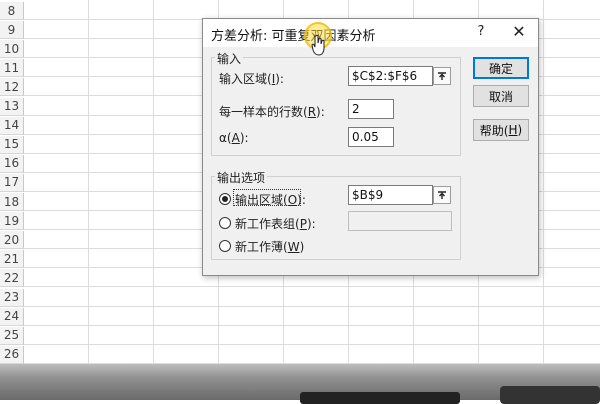 This screenshot has height=404, width=600. Describe the element at coordinates (12, 297) in the screenshot. I see `row-header: 23` at that location.